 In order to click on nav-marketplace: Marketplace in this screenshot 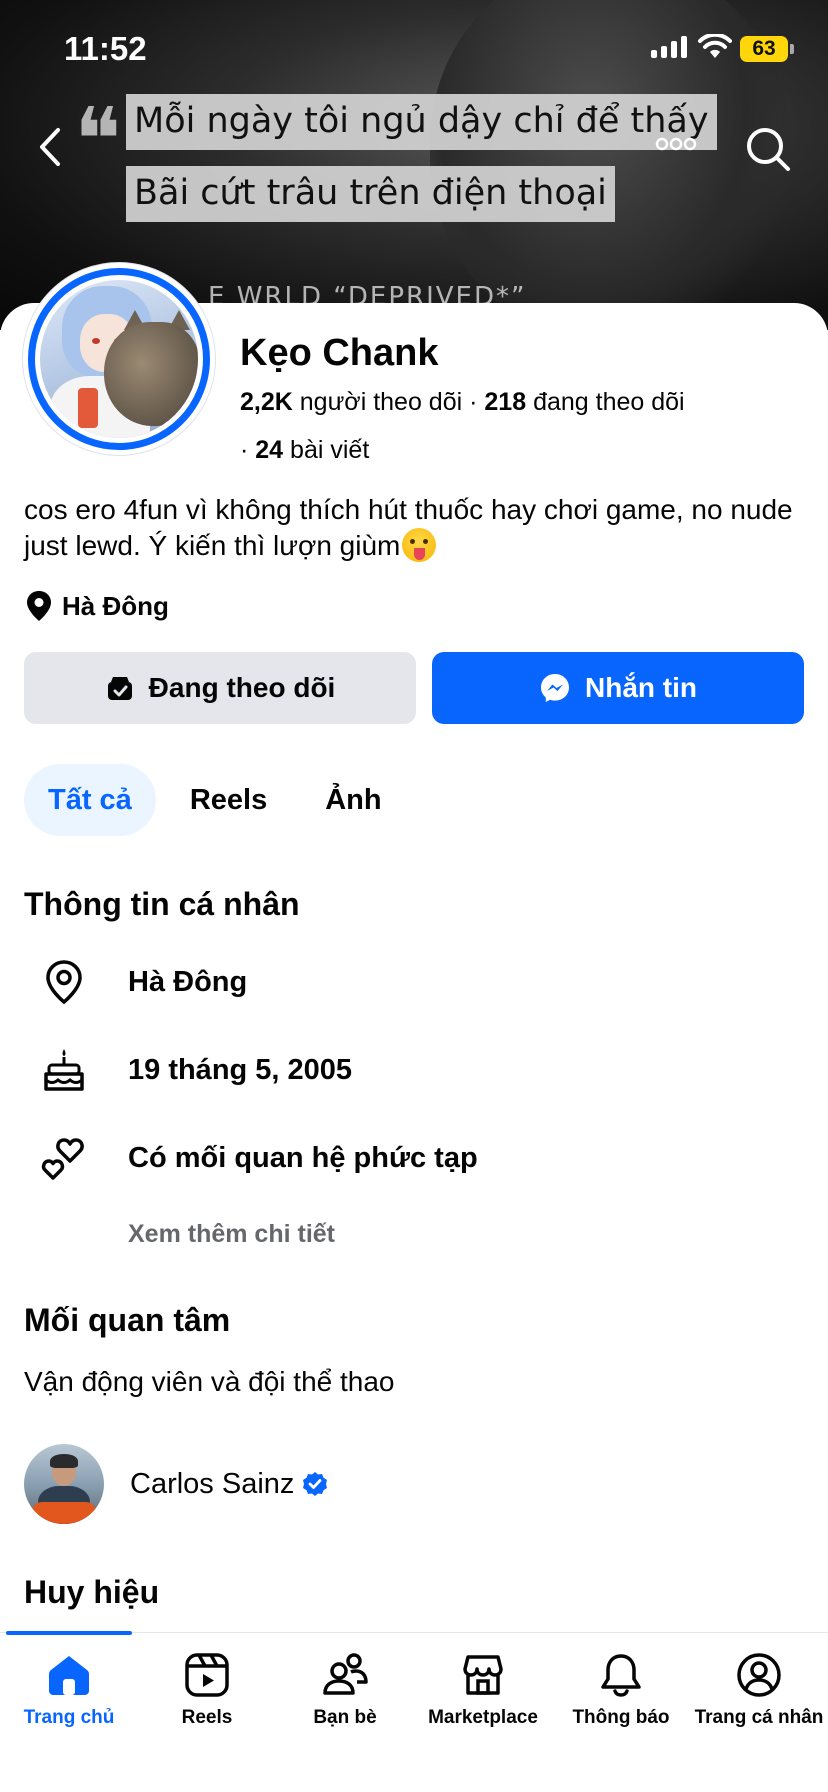, I will do `click(483, 1690)`.